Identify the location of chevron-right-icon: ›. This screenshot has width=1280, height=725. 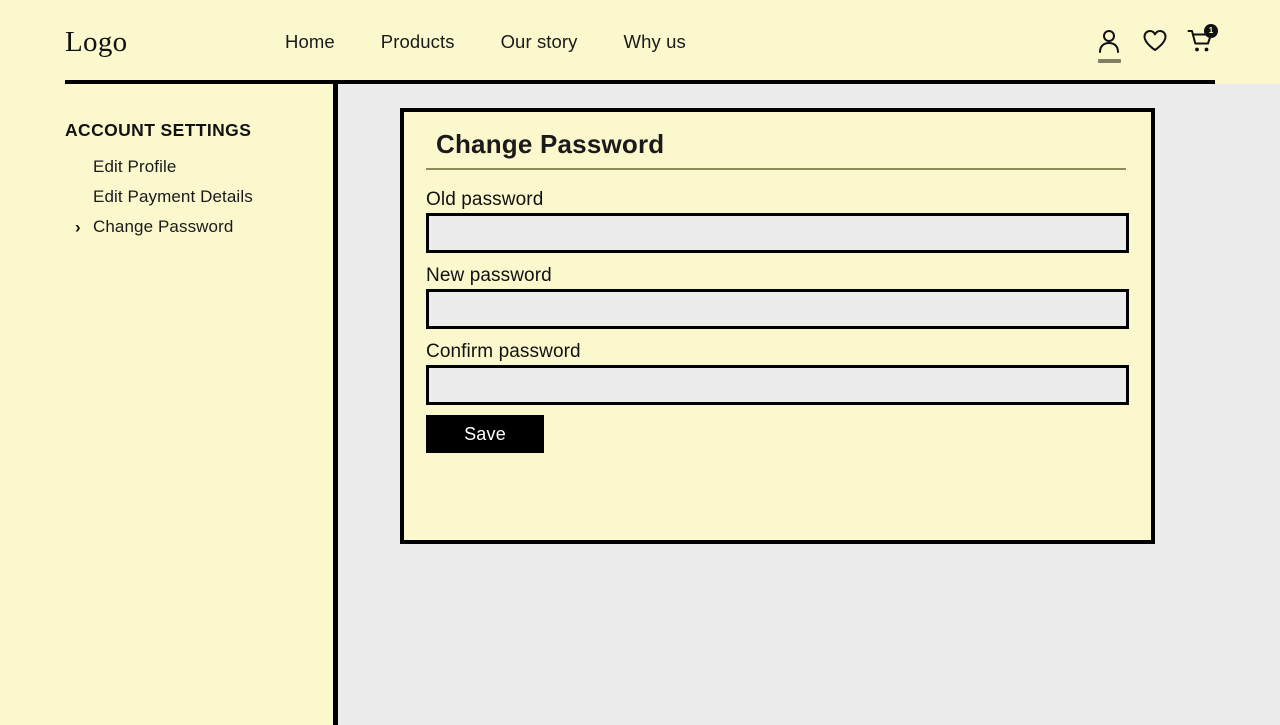
(78, 227).